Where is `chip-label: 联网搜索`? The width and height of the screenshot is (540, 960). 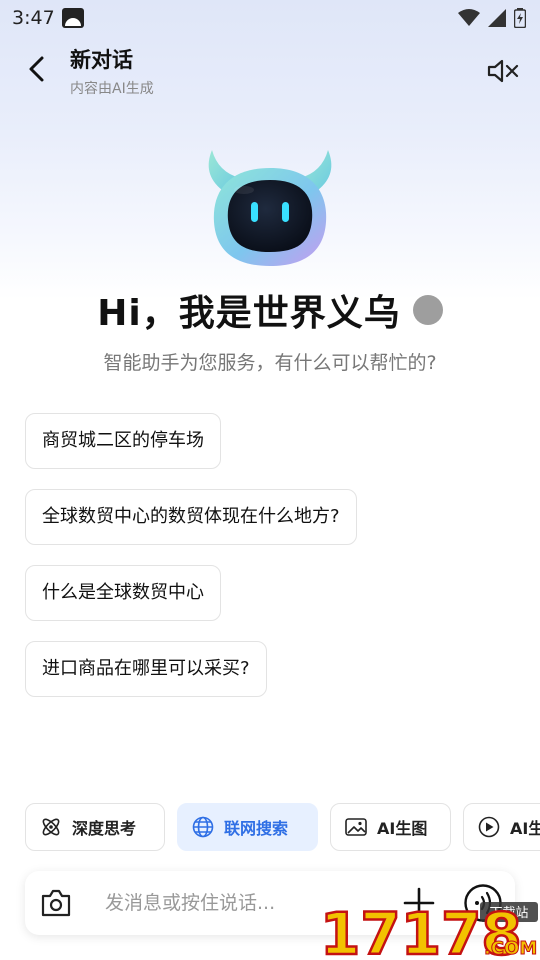
chip-label: 联网搜索 is located at coordinates (256, 828).